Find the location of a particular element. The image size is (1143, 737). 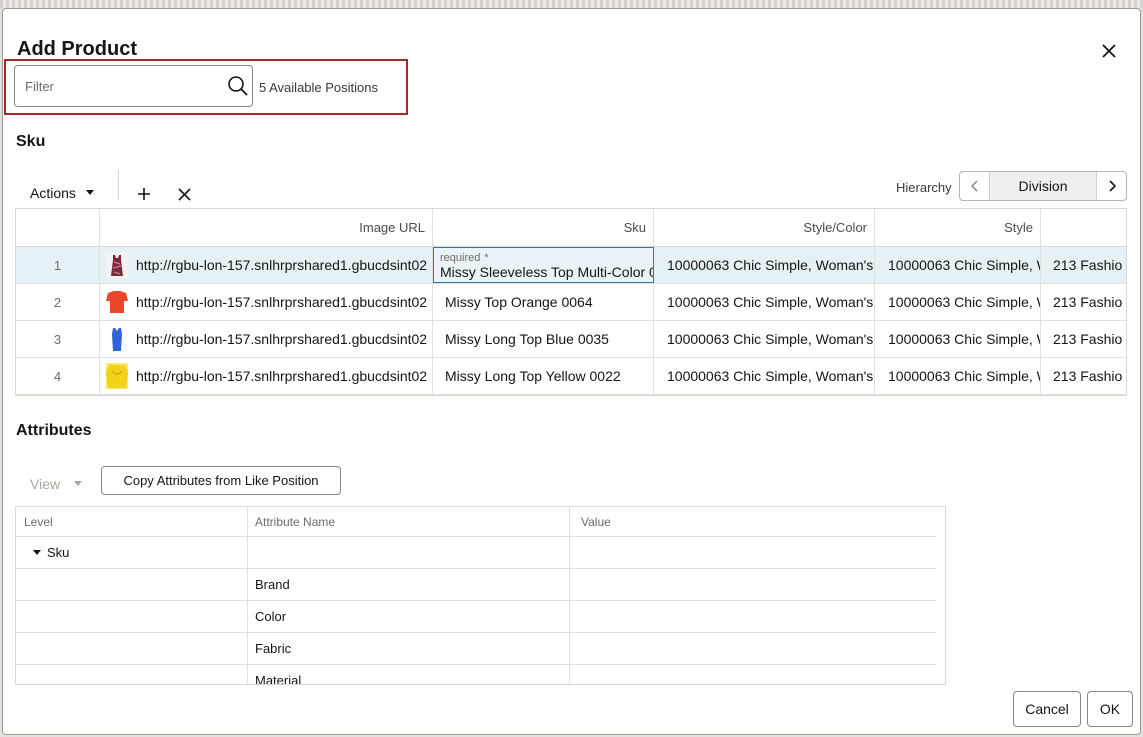

attribute-name-cell is located at coordinates (409, 552).